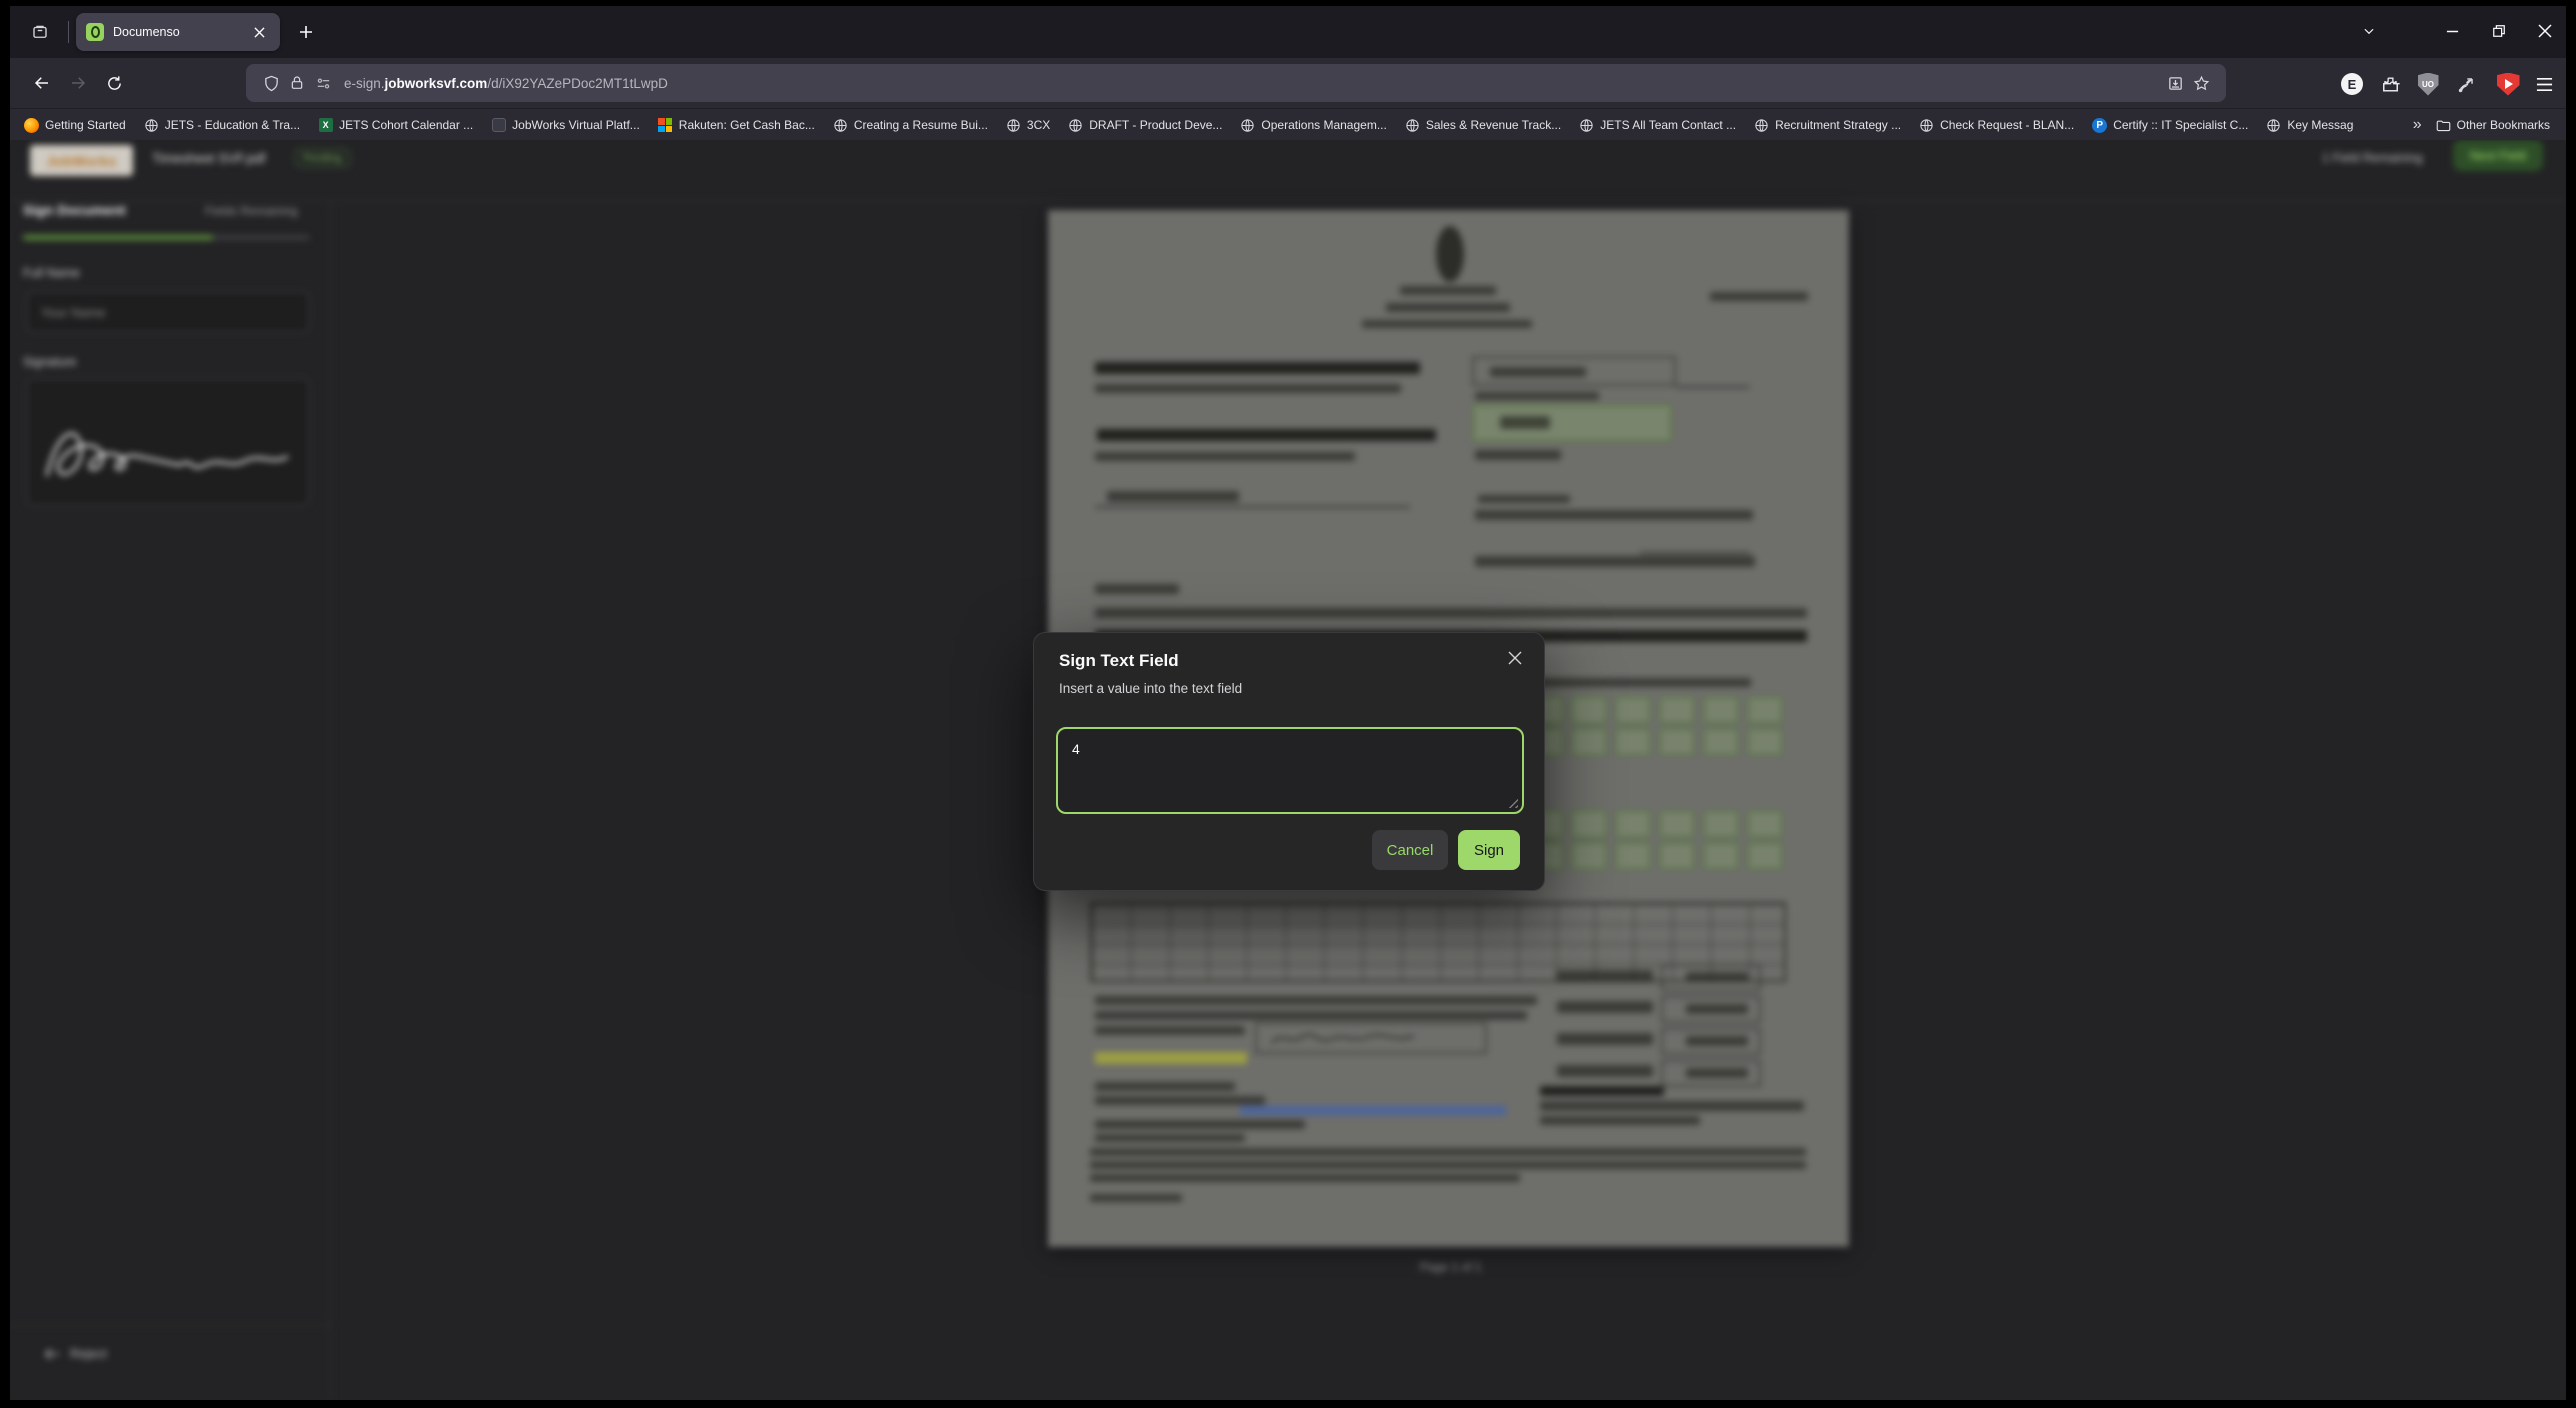  I want to click on bookmark-item: 3CX, so click(1028, 125).